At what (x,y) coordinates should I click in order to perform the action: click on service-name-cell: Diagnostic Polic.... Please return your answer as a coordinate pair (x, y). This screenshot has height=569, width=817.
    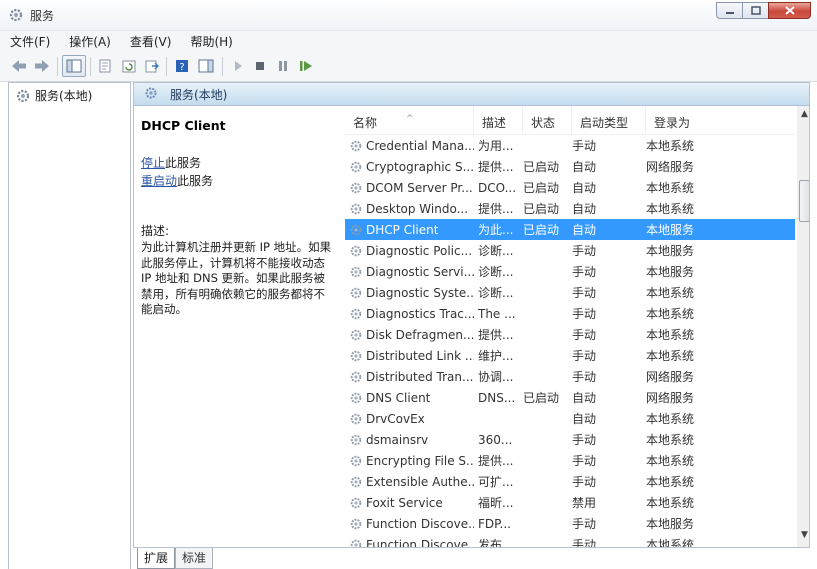
    Looking at the image, I should click on (409, 251).